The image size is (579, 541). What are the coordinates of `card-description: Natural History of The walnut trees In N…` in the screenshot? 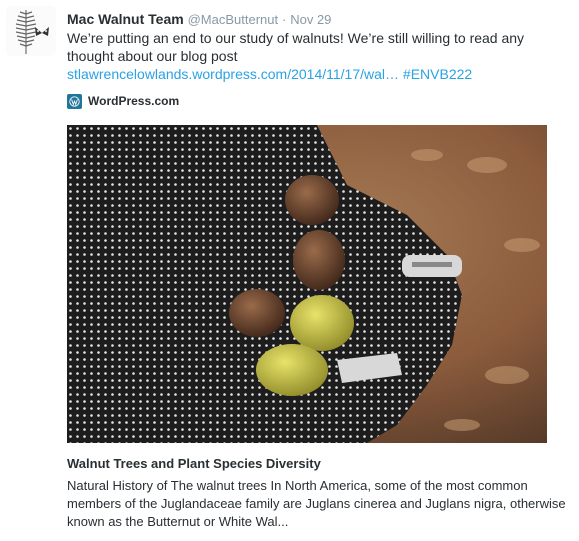 It's located at (316, 503).